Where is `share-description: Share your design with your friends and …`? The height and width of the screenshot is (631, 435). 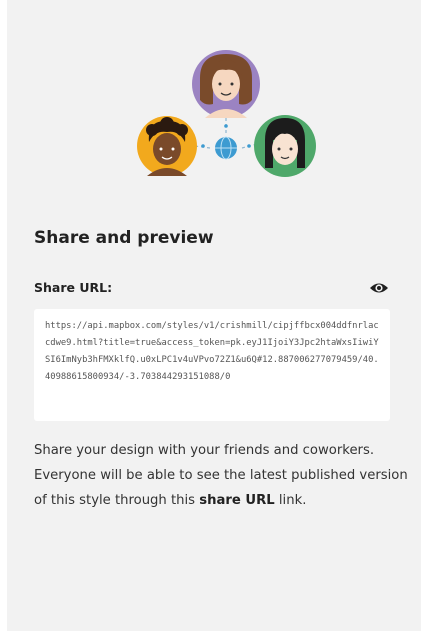 share-description: Share your design with your friends and … is located at coordinates (224, 475).